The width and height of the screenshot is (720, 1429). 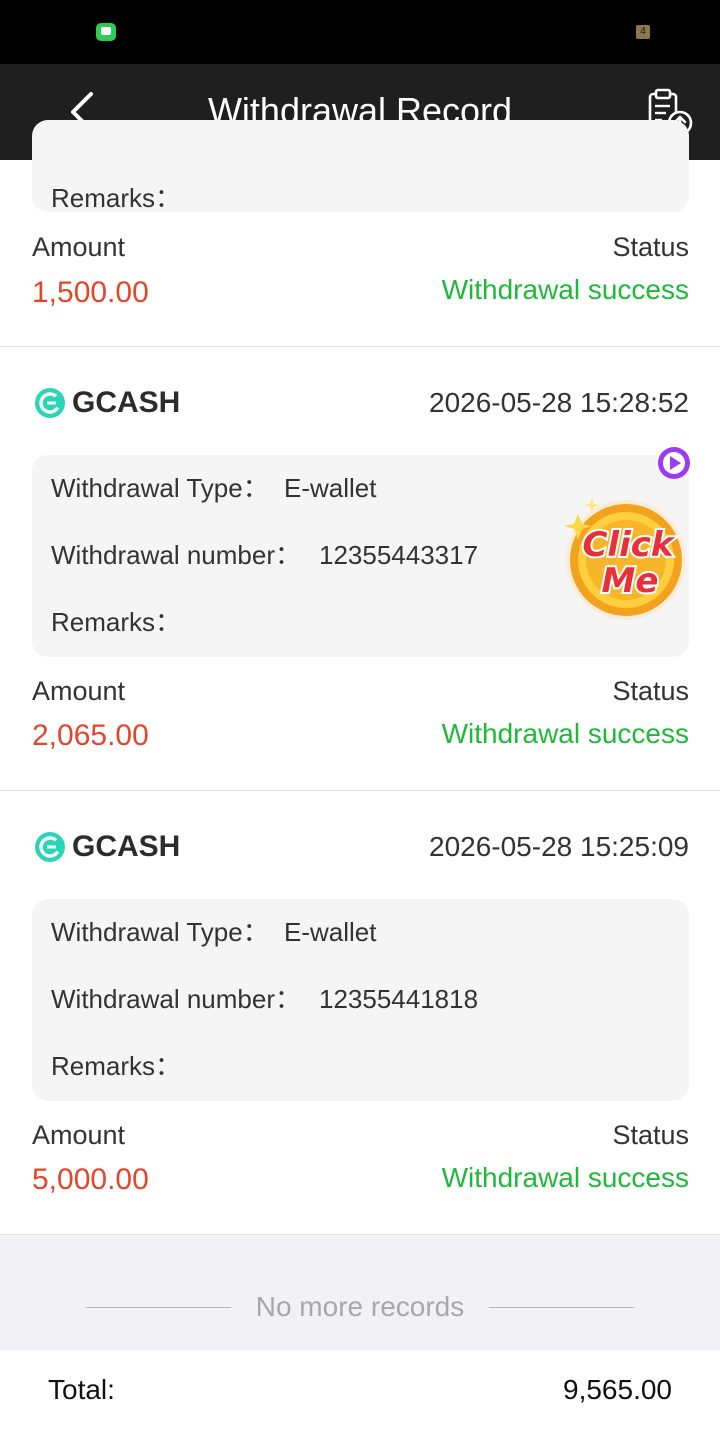 I want to click on play-icon, so click(x=674, y=463).